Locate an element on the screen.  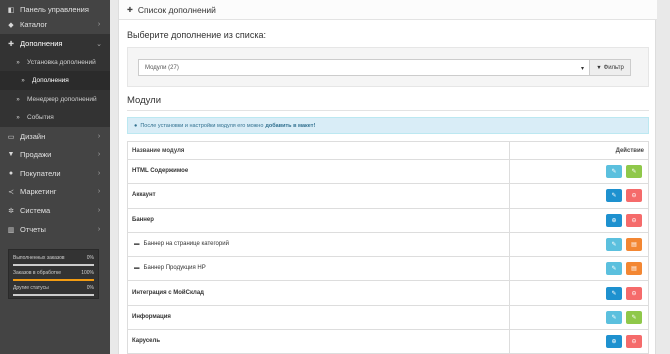
column-header-action: Действие is located at coordinates (629, 151).